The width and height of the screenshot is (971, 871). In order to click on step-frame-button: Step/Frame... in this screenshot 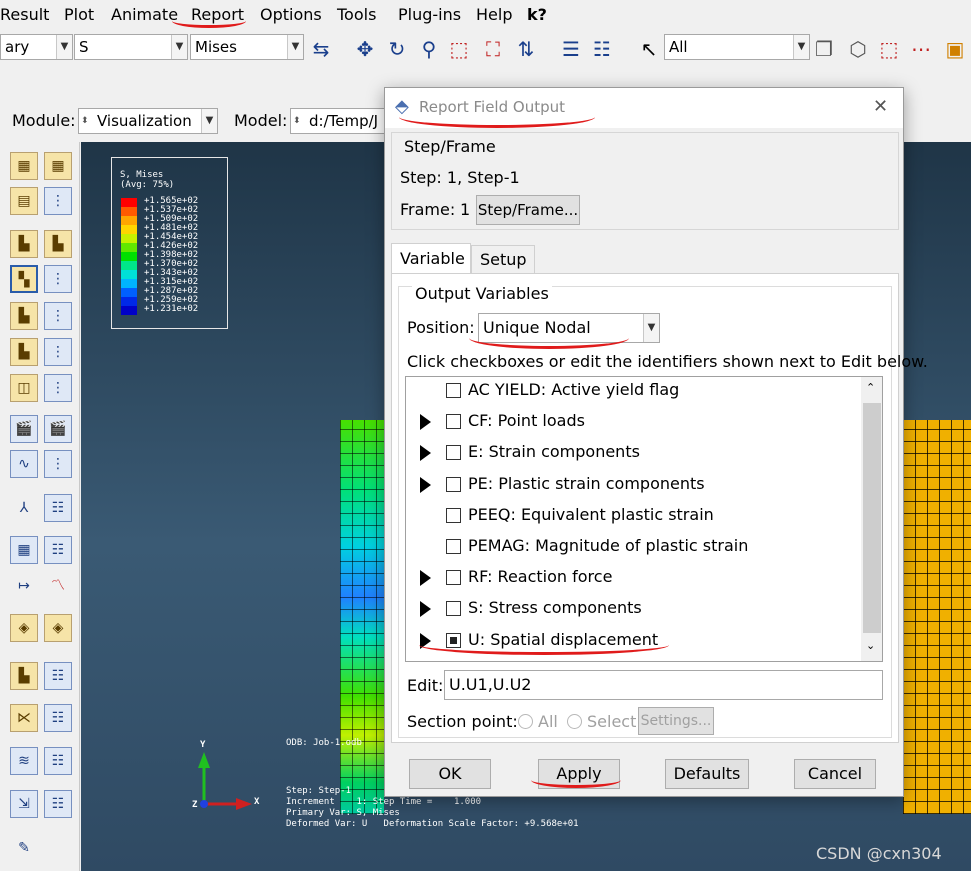, I will do `click(528, 210)`.